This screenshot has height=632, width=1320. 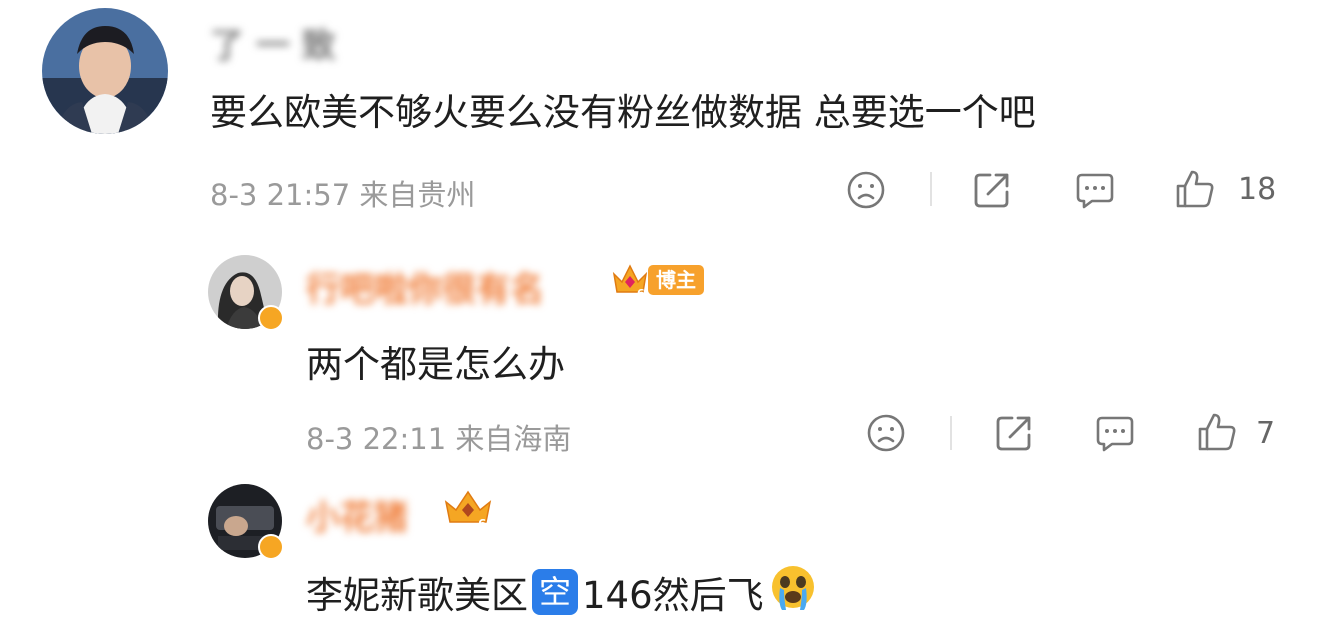 What do you see at coordinates (105, 71) in the screenshot?
I see `avatar` at bounding box center [105, 71].